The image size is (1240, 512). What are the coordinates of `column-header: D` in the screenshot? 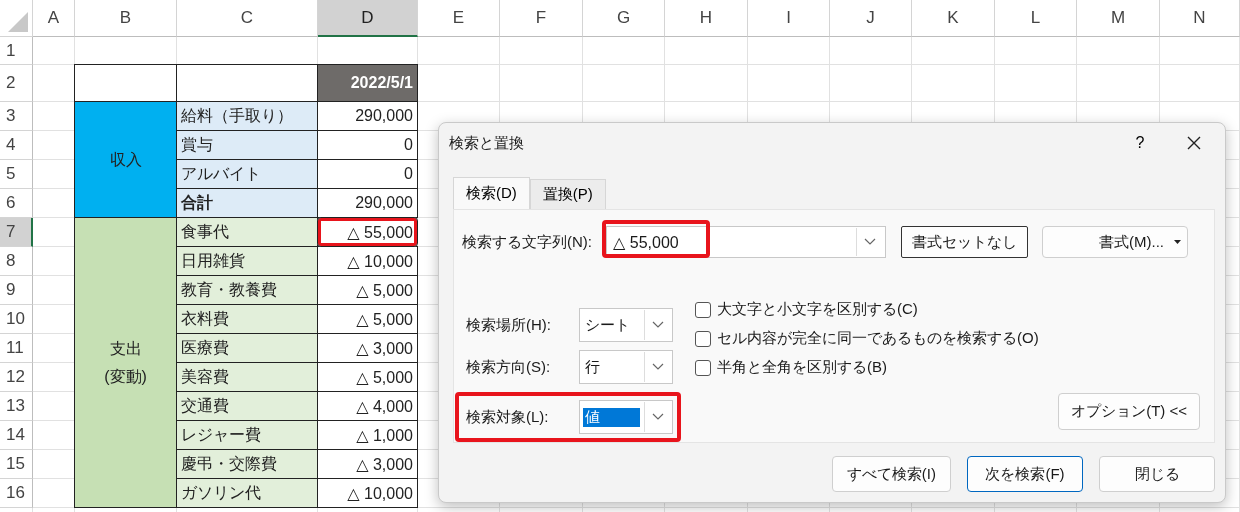 It's located at (368, 18).